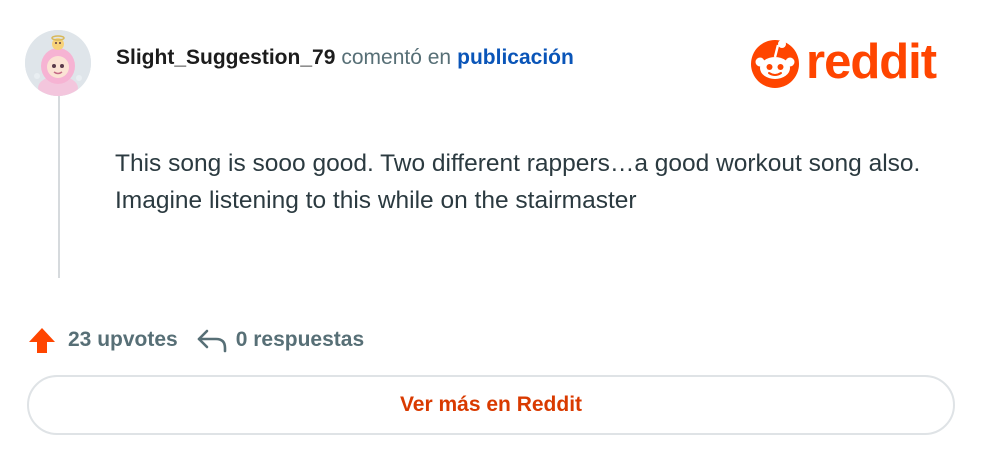  I want to click on comment-actions: 23 upvotes 0 respuestas, so click(196, 340).